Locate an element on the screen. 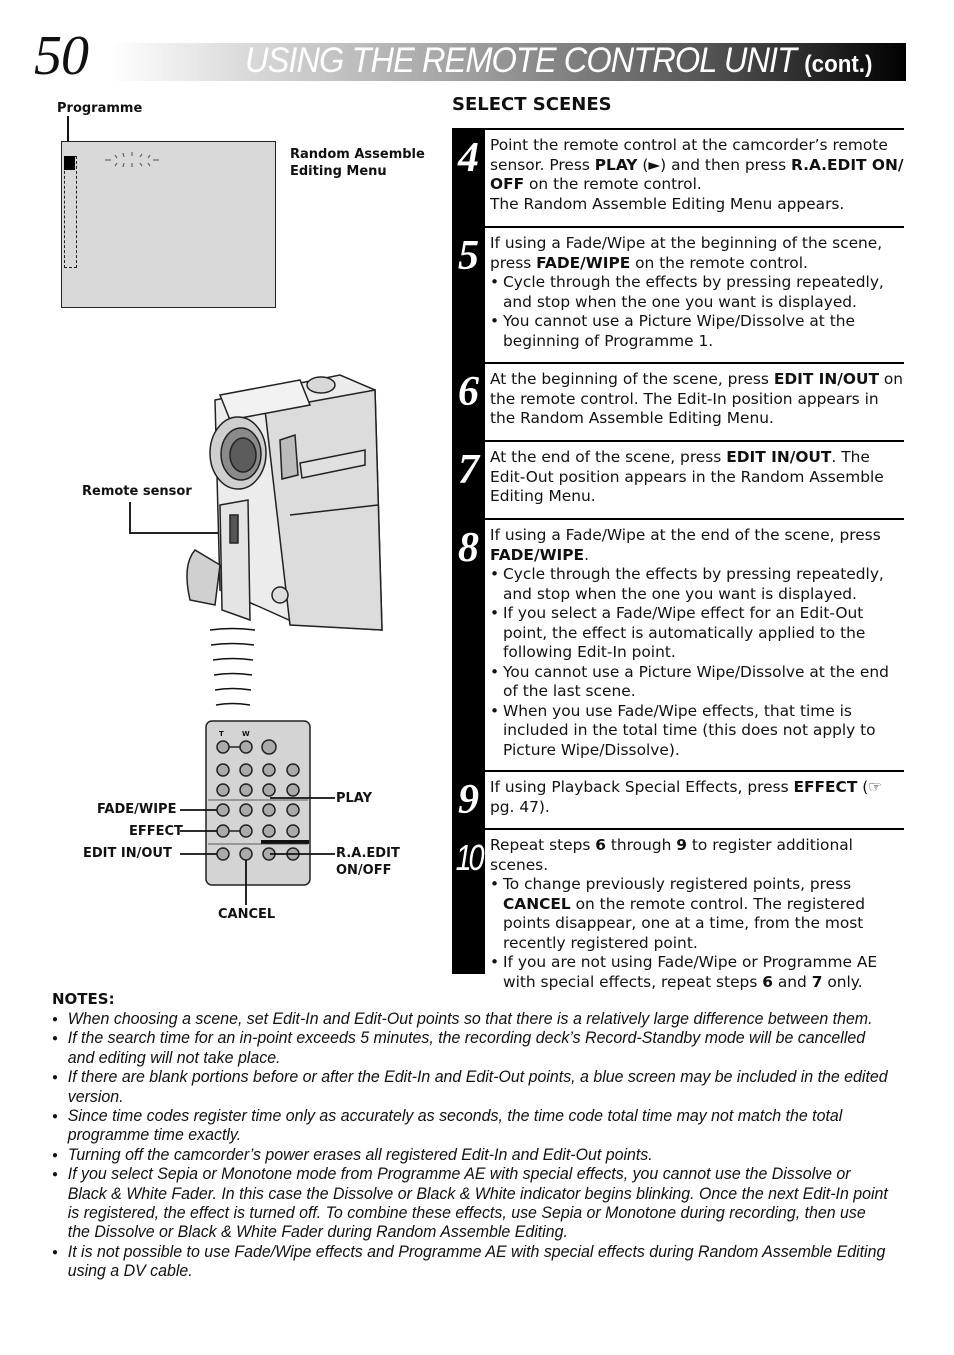 The height and width of the screenshot is (1355, 954). play-label: PLAY is located at coordinates (354, 798).